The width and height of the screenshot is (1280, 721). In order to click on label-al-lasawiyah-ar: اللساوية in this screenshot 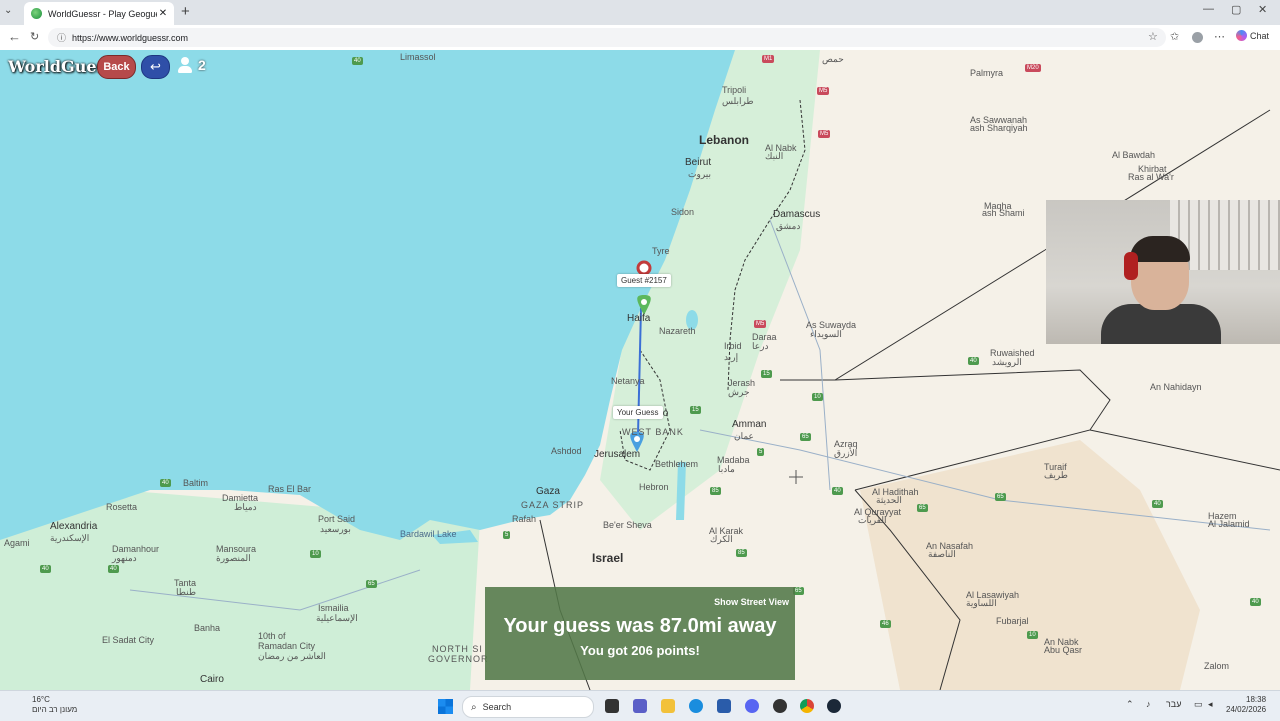, I will do `click(981, 603)`.